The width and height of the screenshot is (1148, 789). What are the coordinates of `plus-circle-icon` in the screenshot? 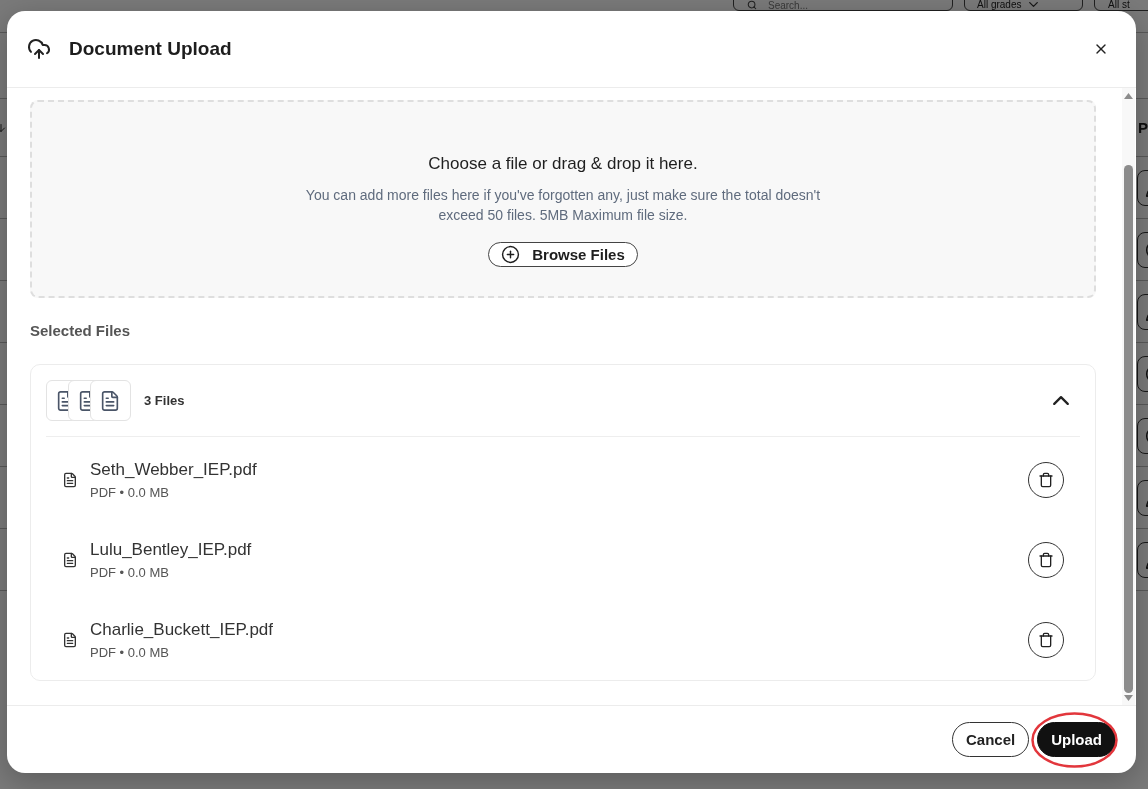 It's located at (511, 254).